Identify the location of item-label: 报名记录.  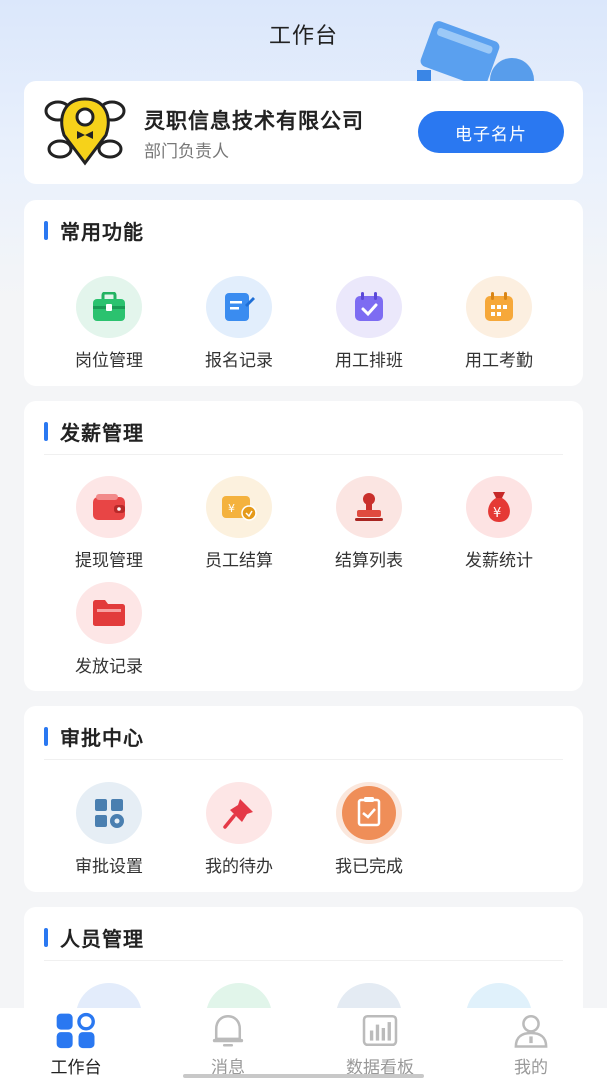
(239, 361).